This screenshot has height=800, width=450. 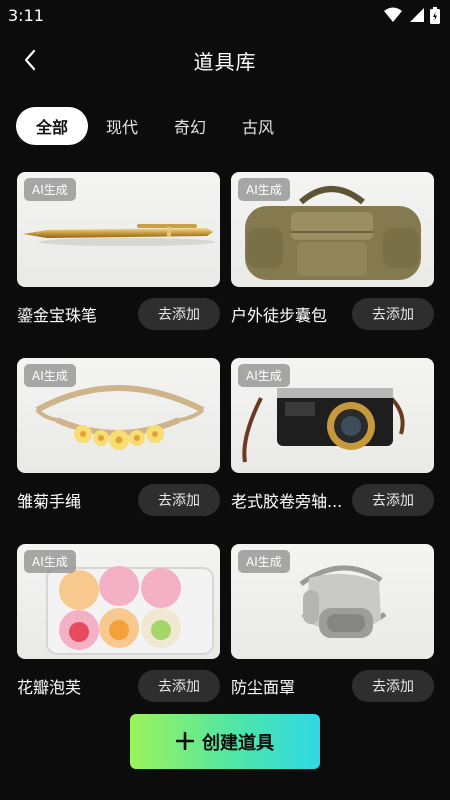 I want to click on status-time: 3:11, so click(x=26, y=15).